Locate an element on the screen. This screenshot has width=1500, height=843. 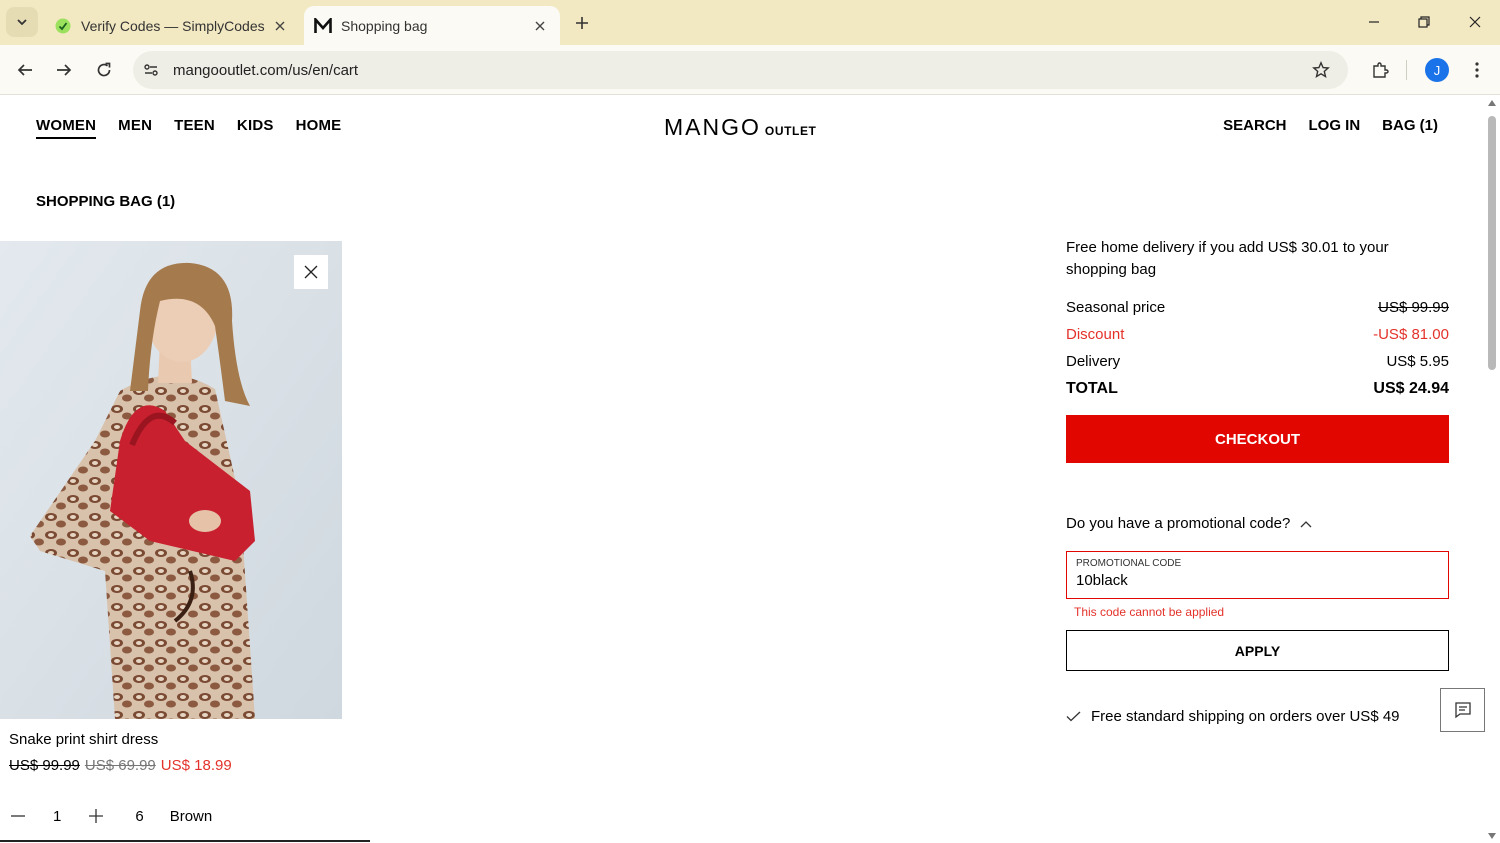
back-button is located at coordinates (25, 70).